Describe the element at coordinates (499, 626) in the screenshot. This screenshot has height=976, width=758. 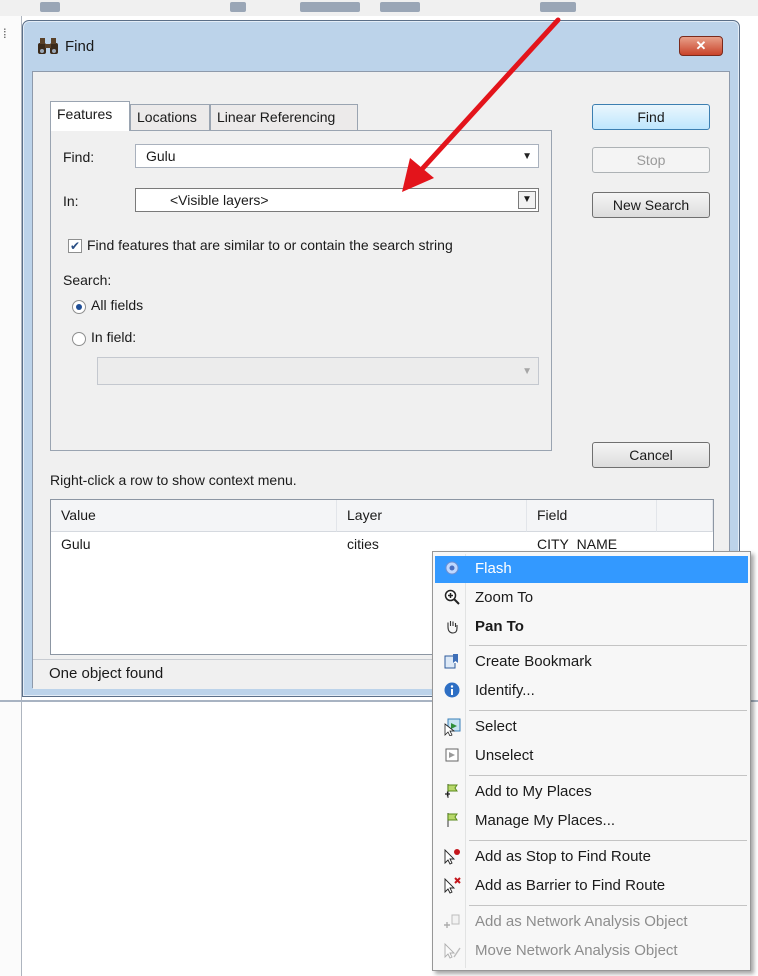
I see `menu-item-label: Pan To` at that location.